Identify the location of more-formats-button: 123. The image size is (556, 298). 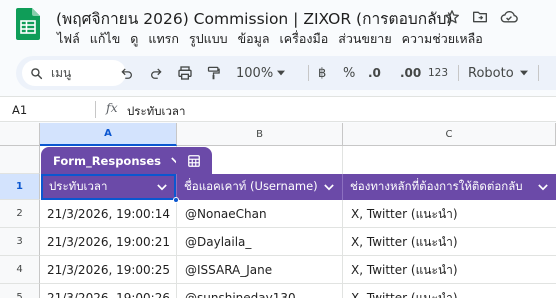
(438, 73).